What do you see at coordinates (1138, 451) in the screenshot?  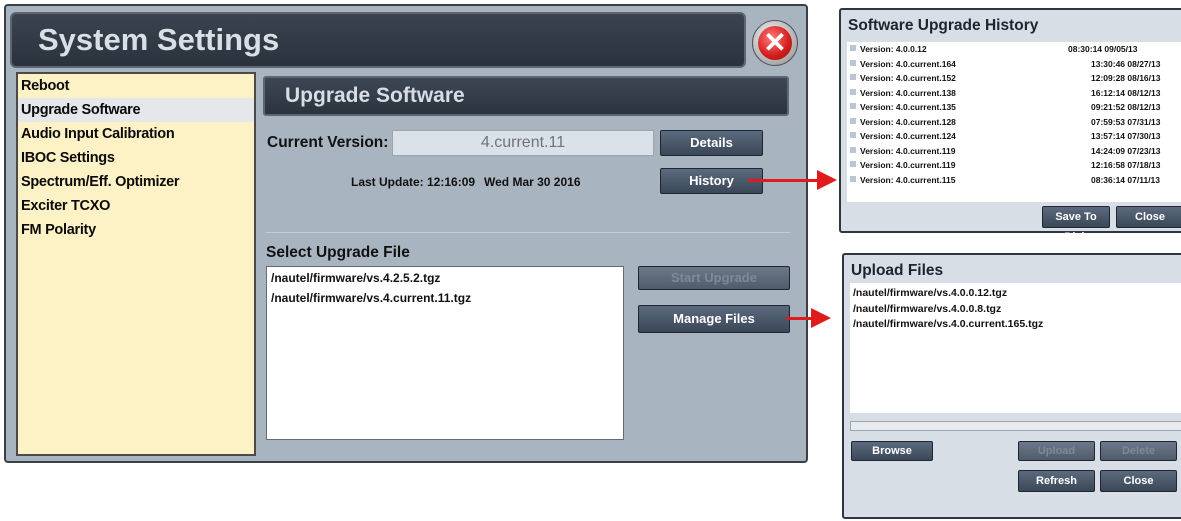 I see `delete-button: Delete` at bounding box center [1138, 451].